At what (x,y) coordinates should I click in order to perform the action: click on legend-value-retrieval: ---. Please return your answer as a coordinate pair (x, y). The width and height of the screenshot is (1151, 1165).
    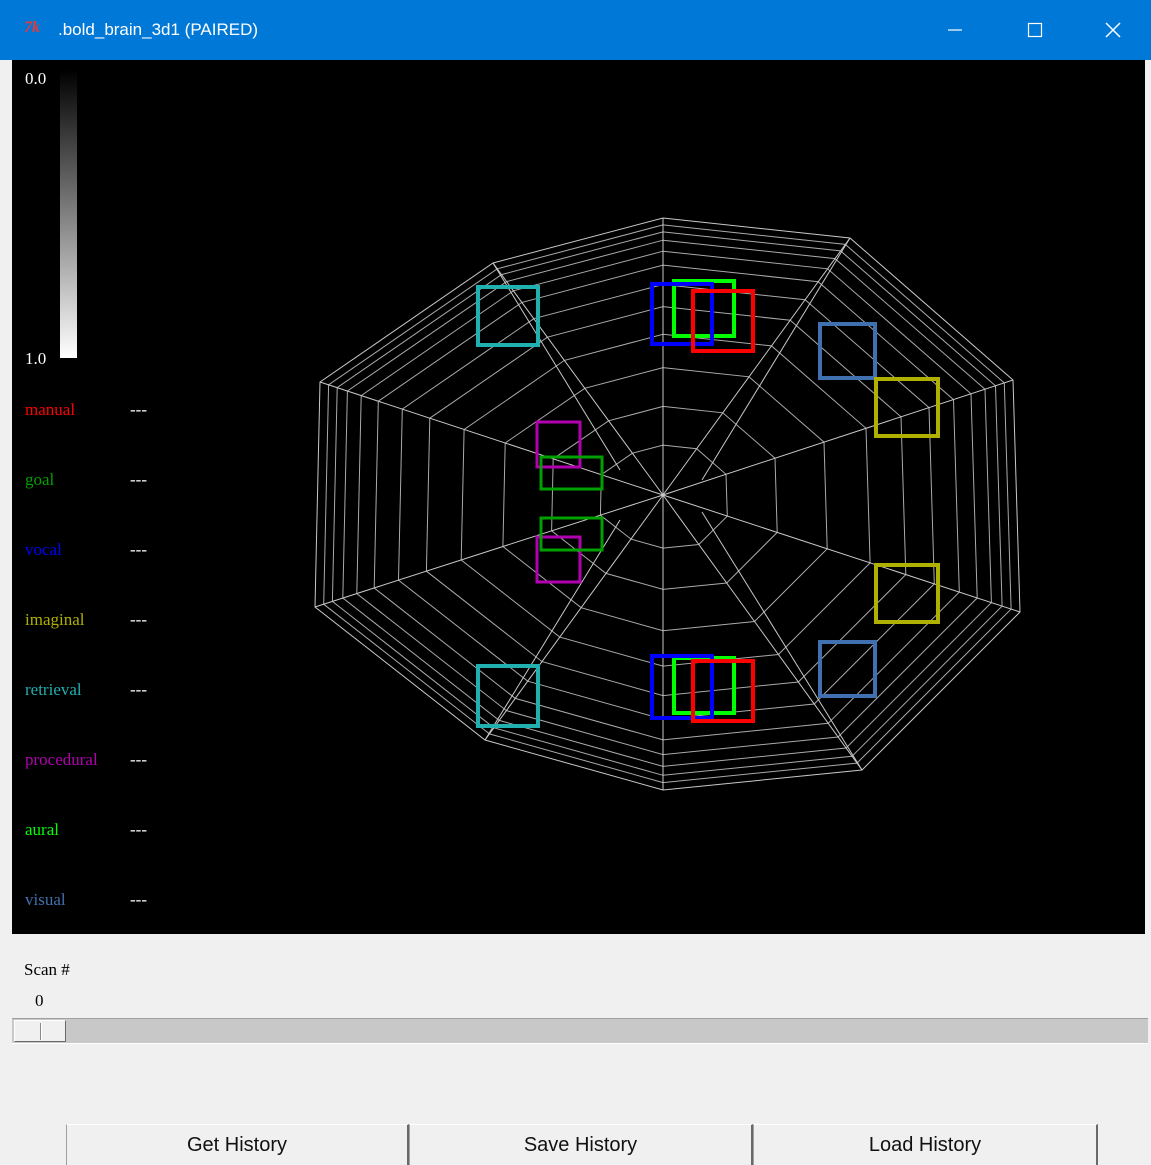
    Looking at the image, I should click on (138, 689).